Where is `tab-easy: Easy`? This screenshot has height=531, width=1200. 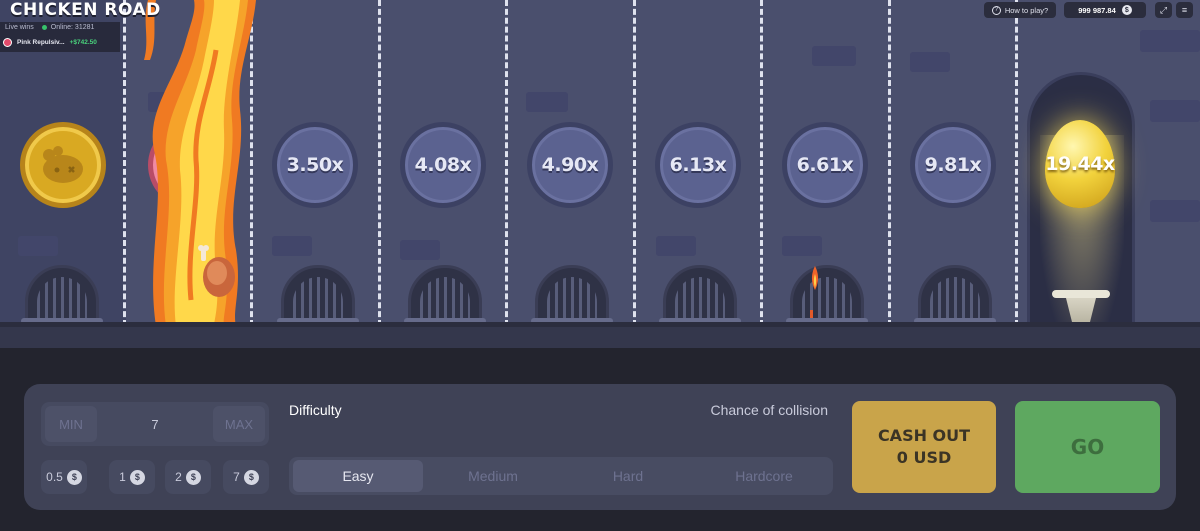
tab-easy: Easy is located at coordinates (358, 476).